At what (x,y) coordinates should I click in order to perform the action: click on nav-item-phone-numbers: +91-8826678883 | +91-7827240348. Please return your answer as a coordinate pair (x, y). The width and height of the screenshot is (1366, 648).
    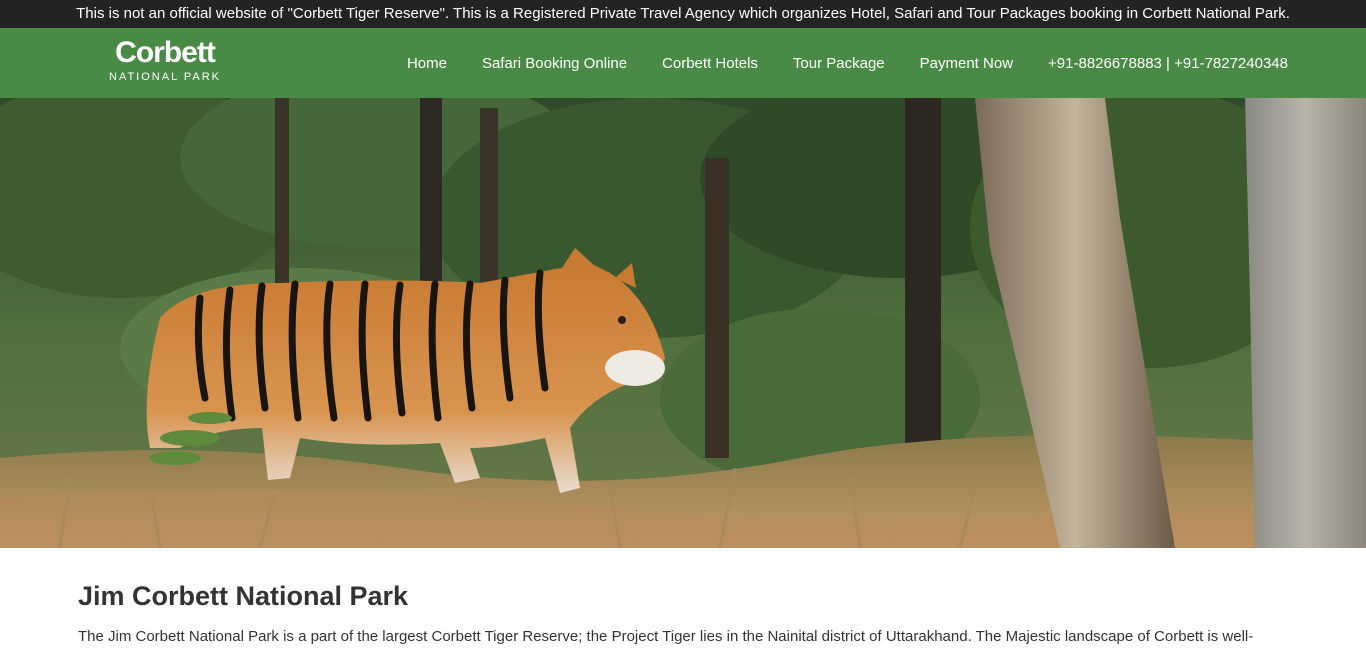
    Looking at the image, I should click on (1168, 63).